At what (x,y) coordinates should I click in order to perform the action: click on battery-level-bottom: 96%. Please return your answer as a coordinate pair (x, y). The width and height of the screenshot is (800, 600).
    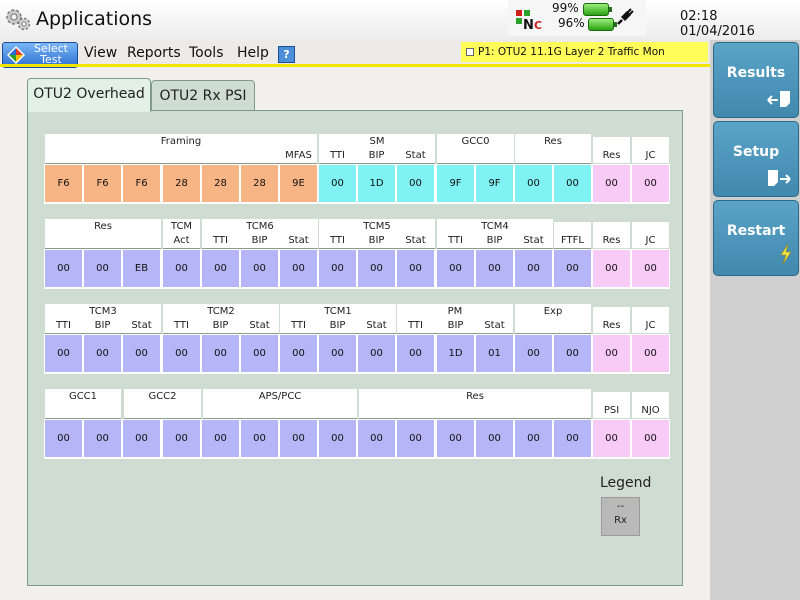
    Looking at the image, I should click on (571, 23).